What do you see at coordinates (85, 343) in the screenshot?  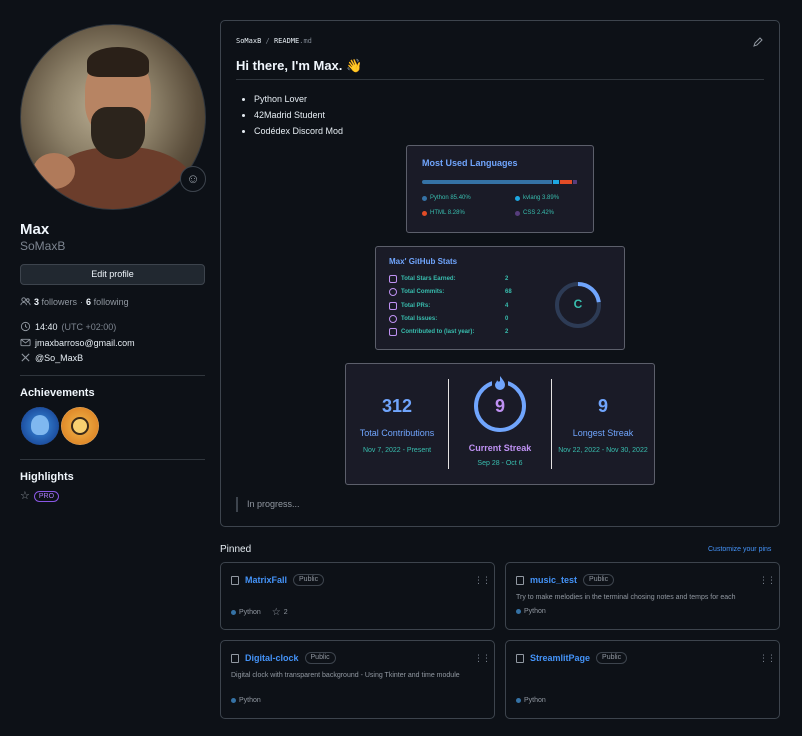 I see `email-link: jmaxbarroso@gmail.com` at bounding box center [85, 343].